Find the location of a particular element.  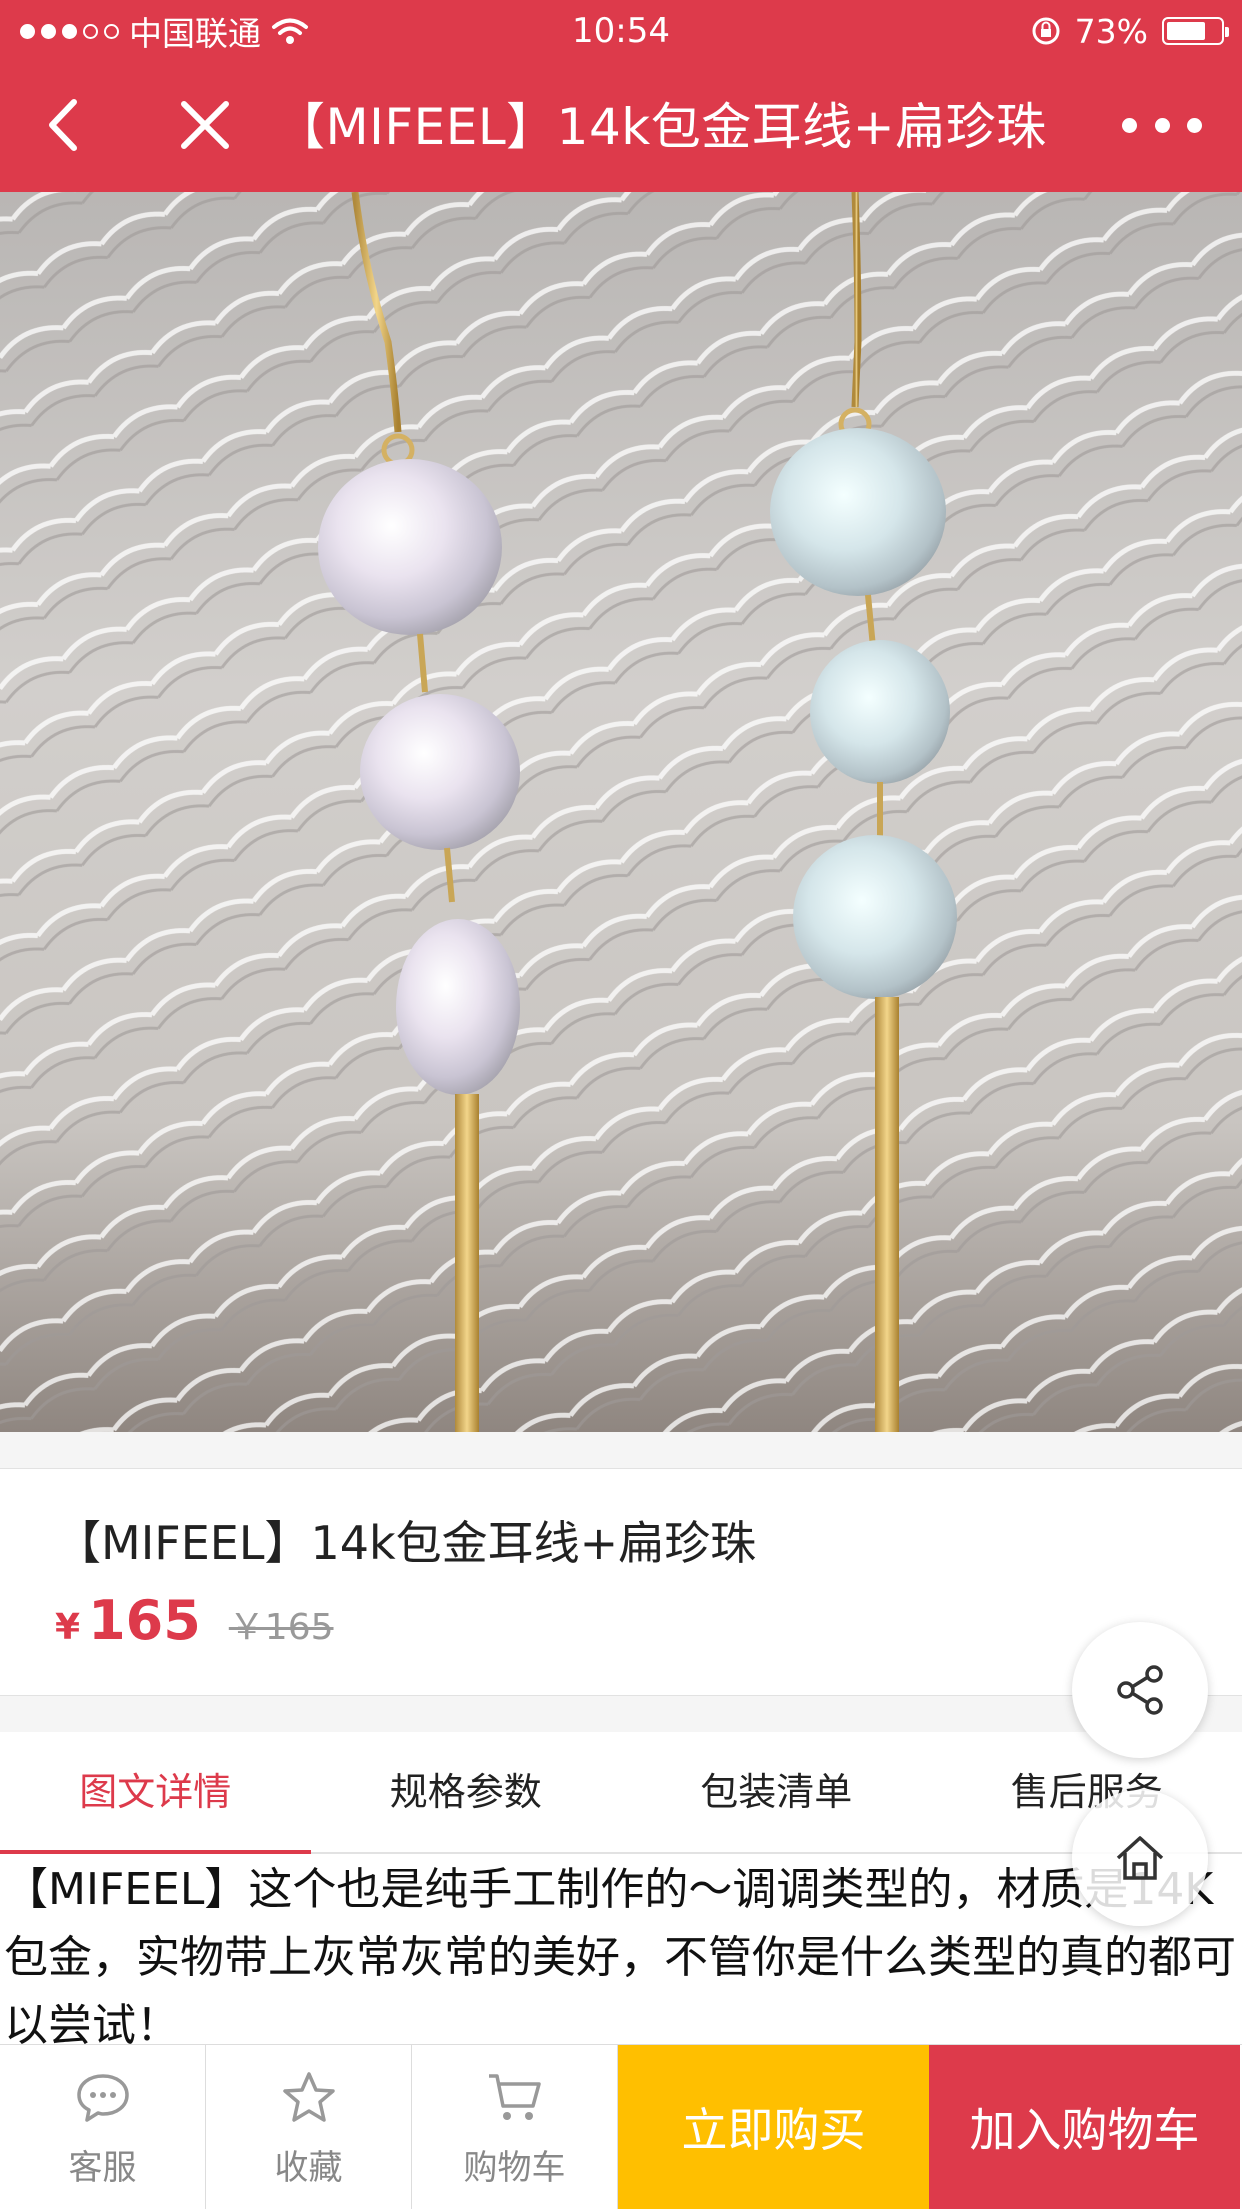

price-row: ¥ 165 ￥165 is located at coordinates (194, 1624).